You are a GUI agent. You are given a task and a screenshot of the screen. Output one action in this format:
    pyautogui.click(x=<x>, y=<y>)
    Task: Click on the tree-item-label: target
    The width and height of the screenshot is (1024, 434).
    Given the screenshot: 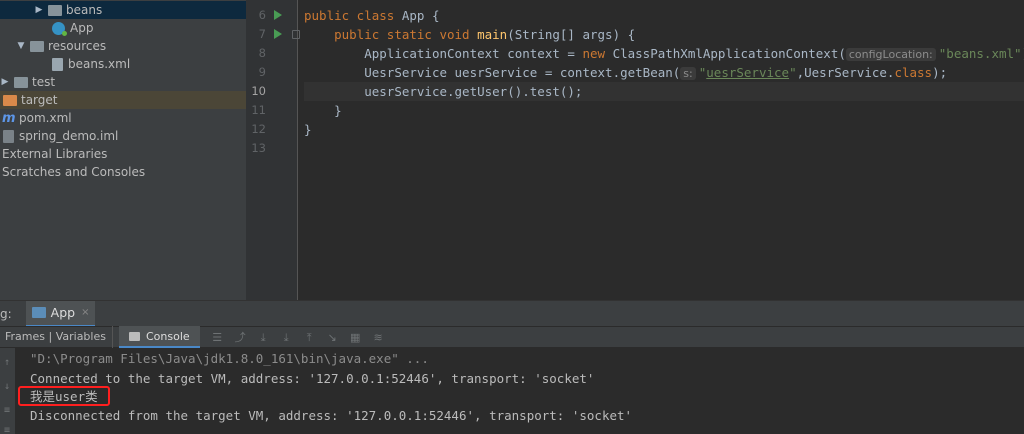 What is the action you would take?
    pyautogui.click(x=39, y=100)
    